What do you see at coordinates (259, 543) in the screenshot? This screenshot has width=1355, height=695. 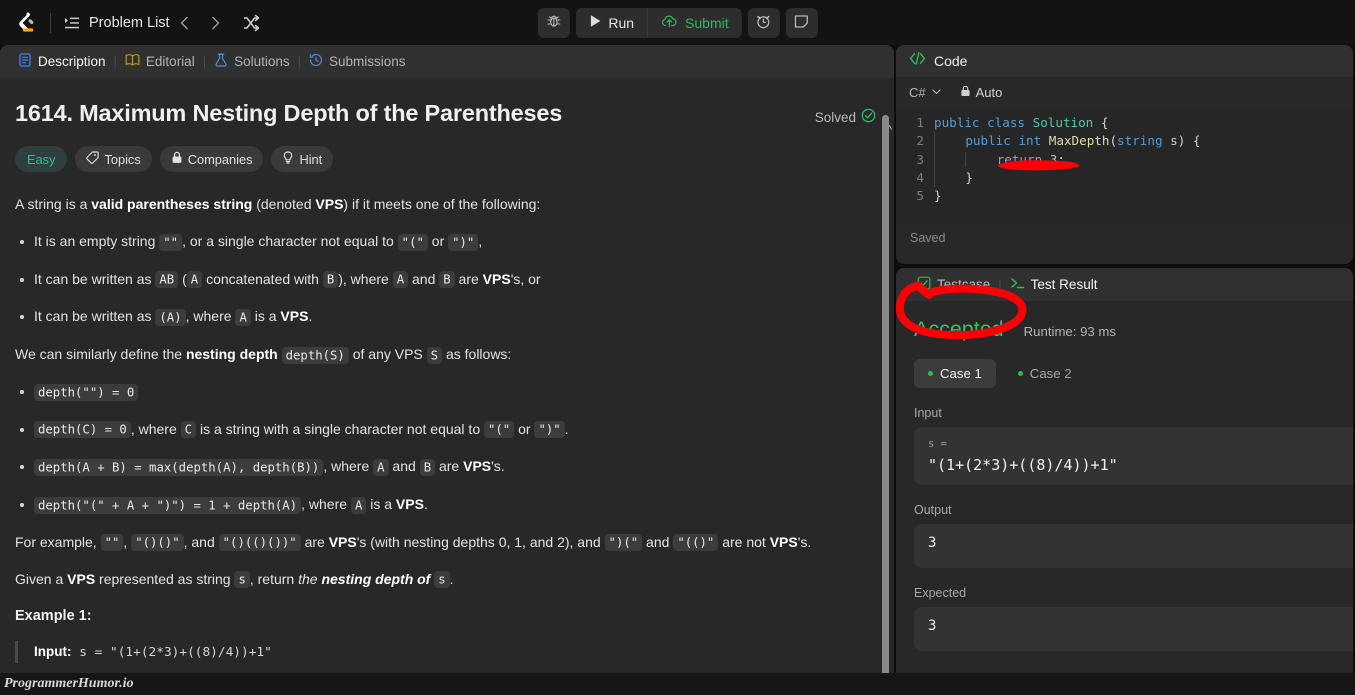 I see `inline-code: "()(()())"` at bounding box center [259, 543].